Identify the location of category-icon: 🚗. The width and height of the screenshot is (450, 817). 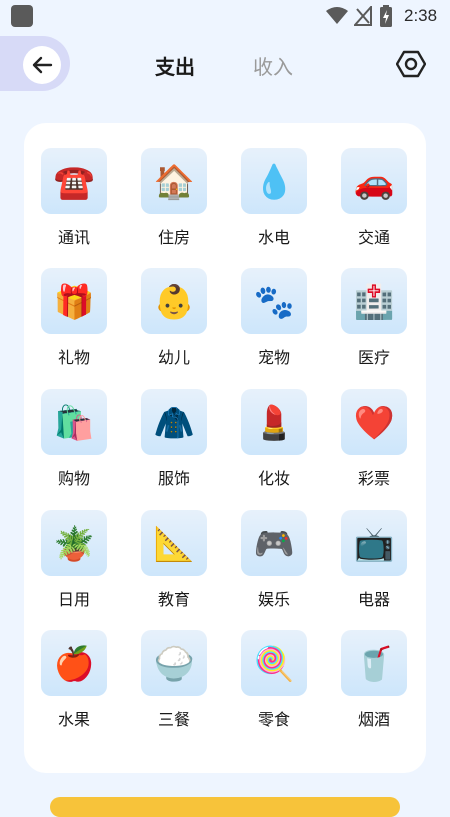
(374, 181).